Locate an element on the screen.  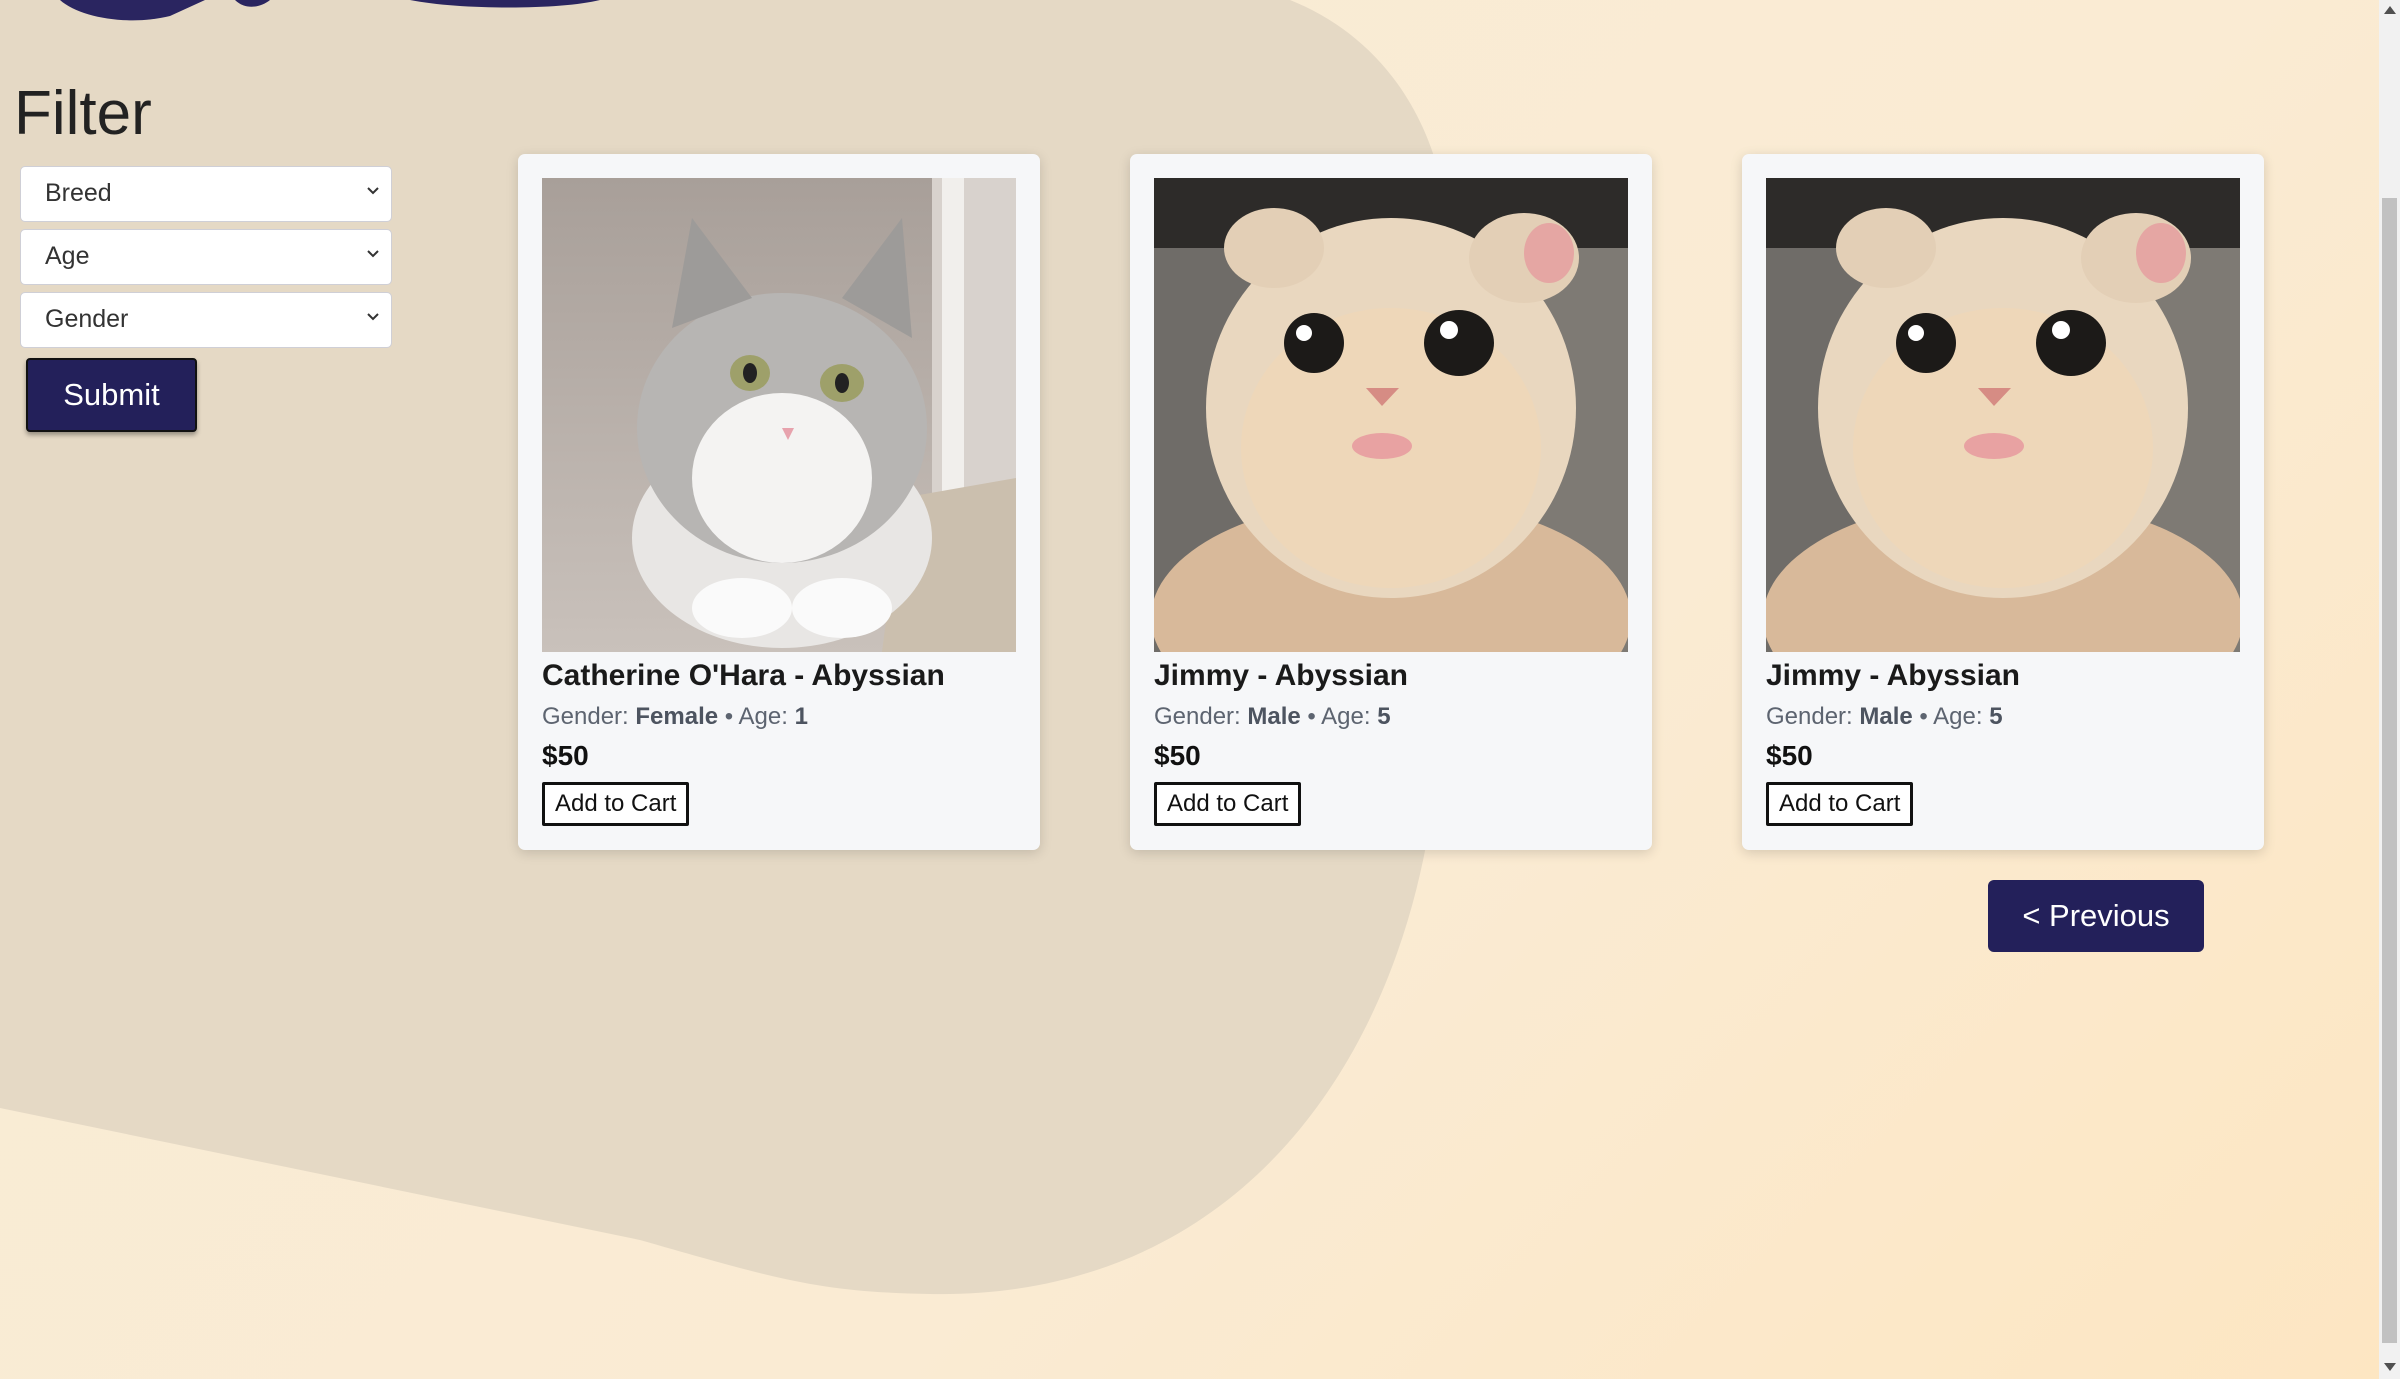
product-details: Gender: Female • Age: 1 is located at coordinates (779, 717).